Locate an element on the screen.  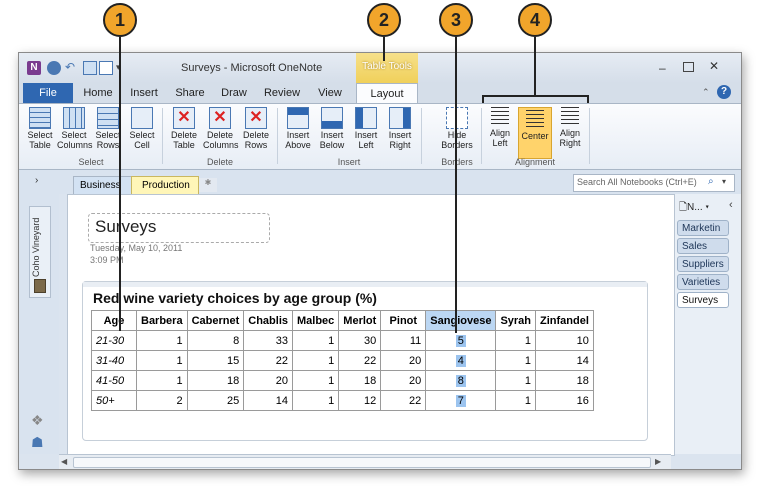
header-zinfandel: Zinfandel is located at coordinates (564, 320).